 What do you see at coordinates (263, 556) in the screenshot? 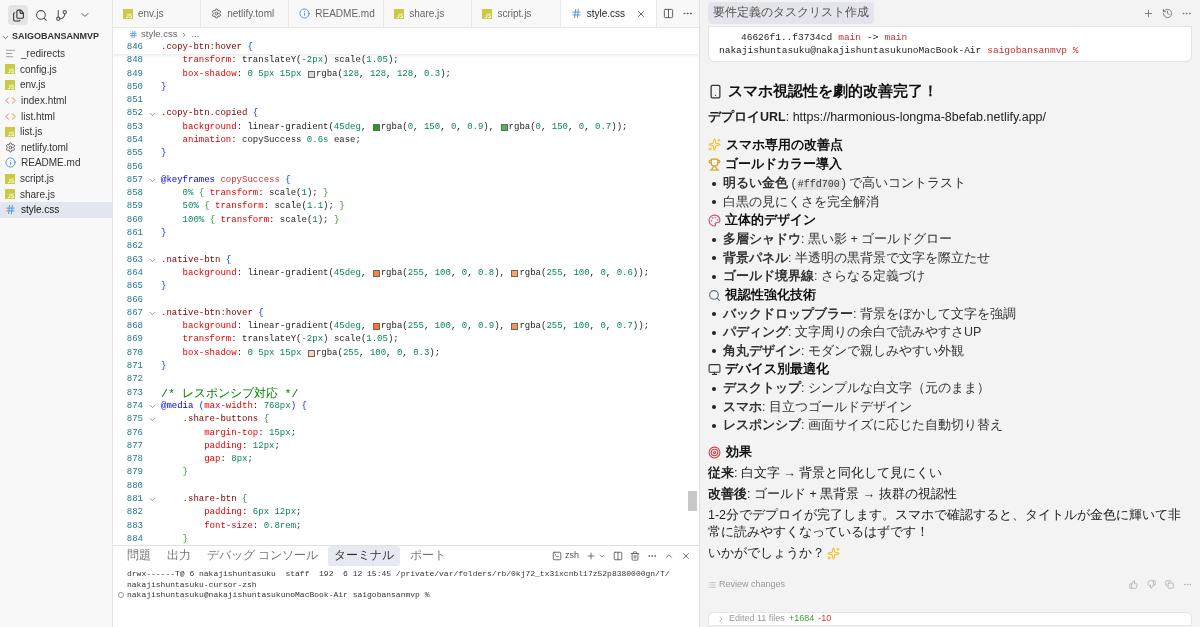
I see `panel-tab: デバッグ コンソール` at bounding box center [263, 556].